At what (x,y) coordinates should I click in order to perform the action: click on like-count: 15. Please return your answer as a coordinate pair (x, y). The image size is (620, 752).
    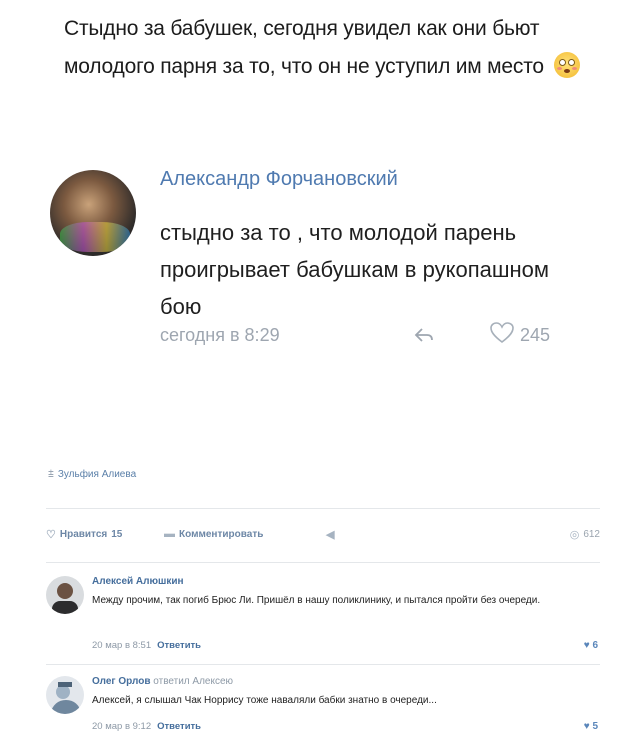
    Looking at the image, I should click on (117, 534).